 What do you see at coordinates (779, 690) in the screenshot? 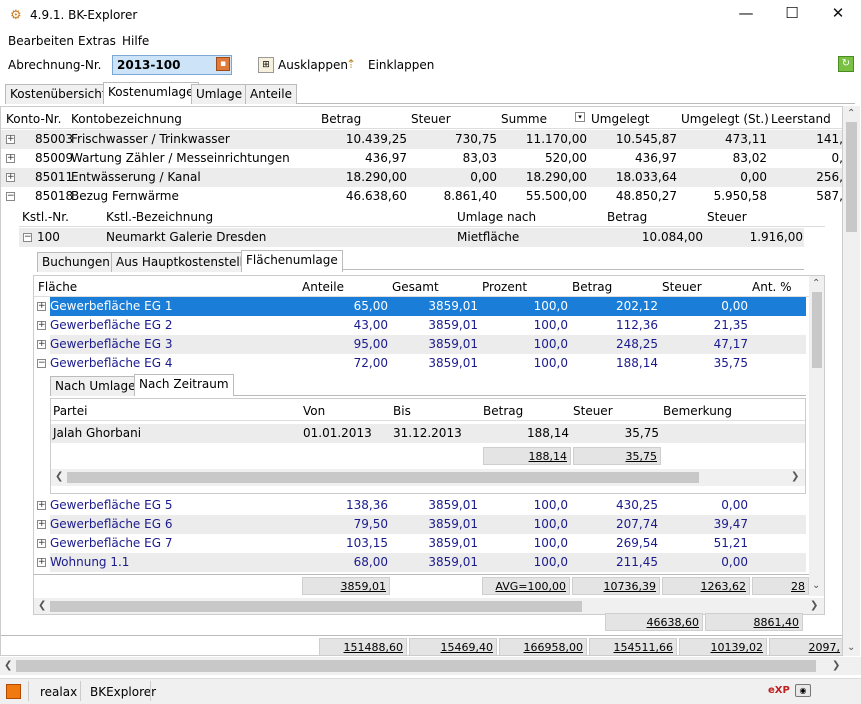
I see `export-icon: eXP` at bounding box center [779, 690].